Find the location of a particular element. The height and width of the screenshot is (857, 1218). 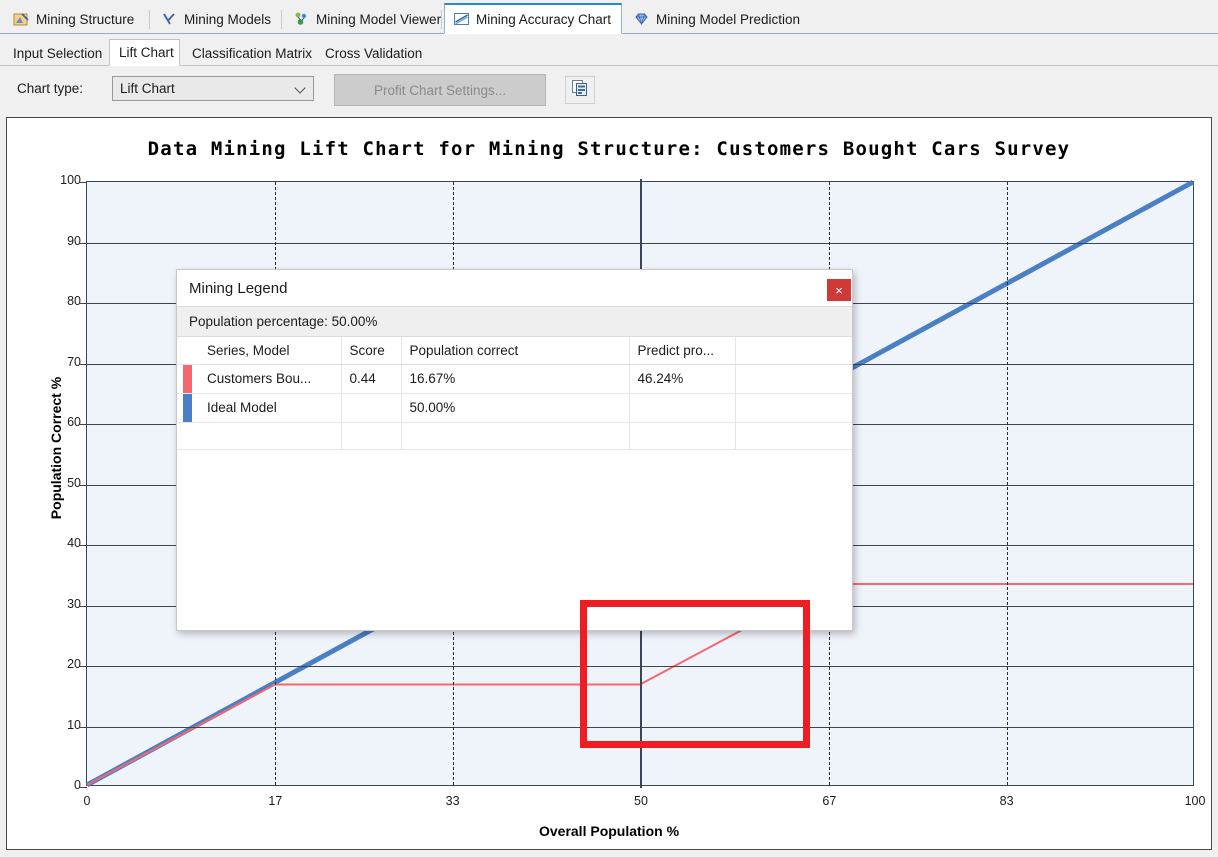

legend-cell-population-correct: 50.00% is located at coordinates (515, 408).